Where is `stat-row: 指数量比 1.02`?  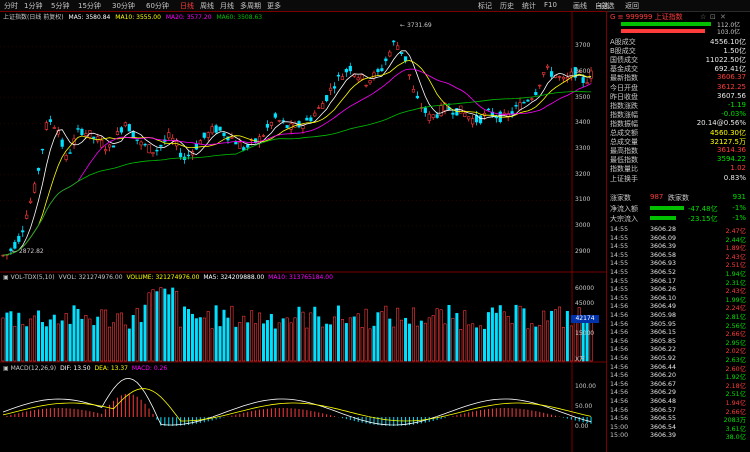
stat-row: 指数量比 1.02 is located at coordinates (678, 169).